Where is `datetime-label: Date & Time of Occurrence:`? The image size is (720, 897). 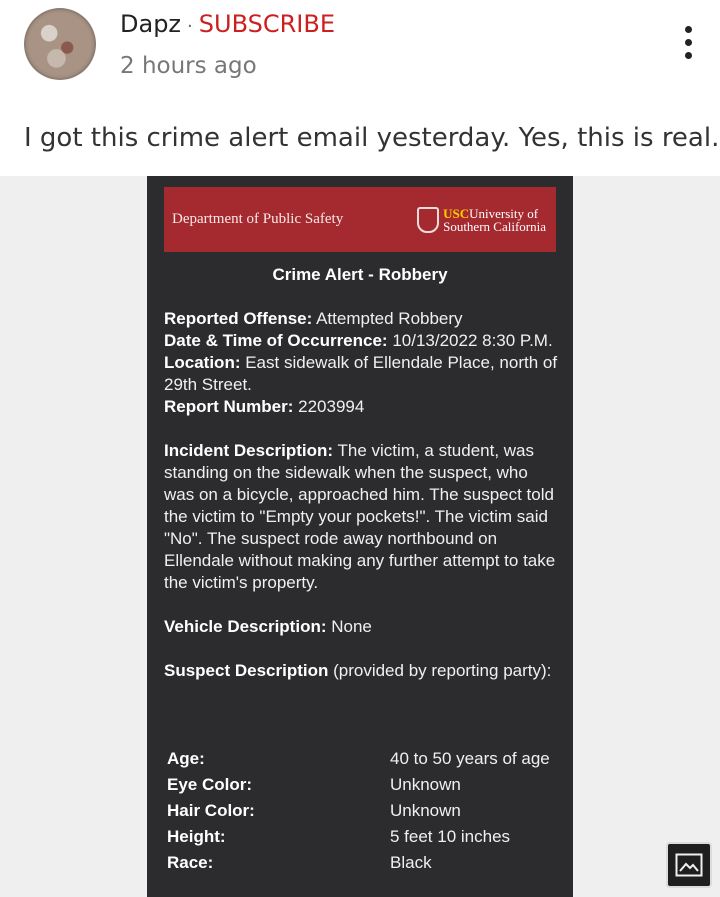 datetime-label: Date & Time of Occurrence: is located at coordinates (276, 340).